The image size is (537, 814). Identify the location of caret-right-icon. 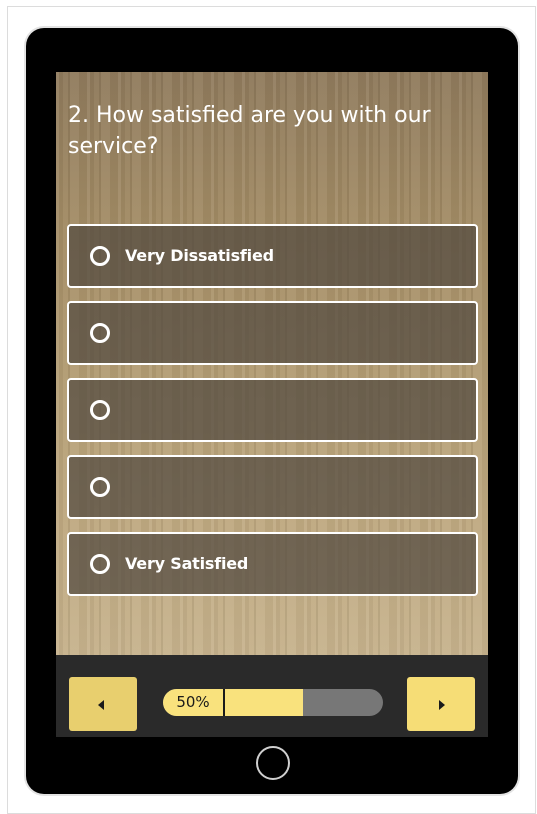
(442, 705).